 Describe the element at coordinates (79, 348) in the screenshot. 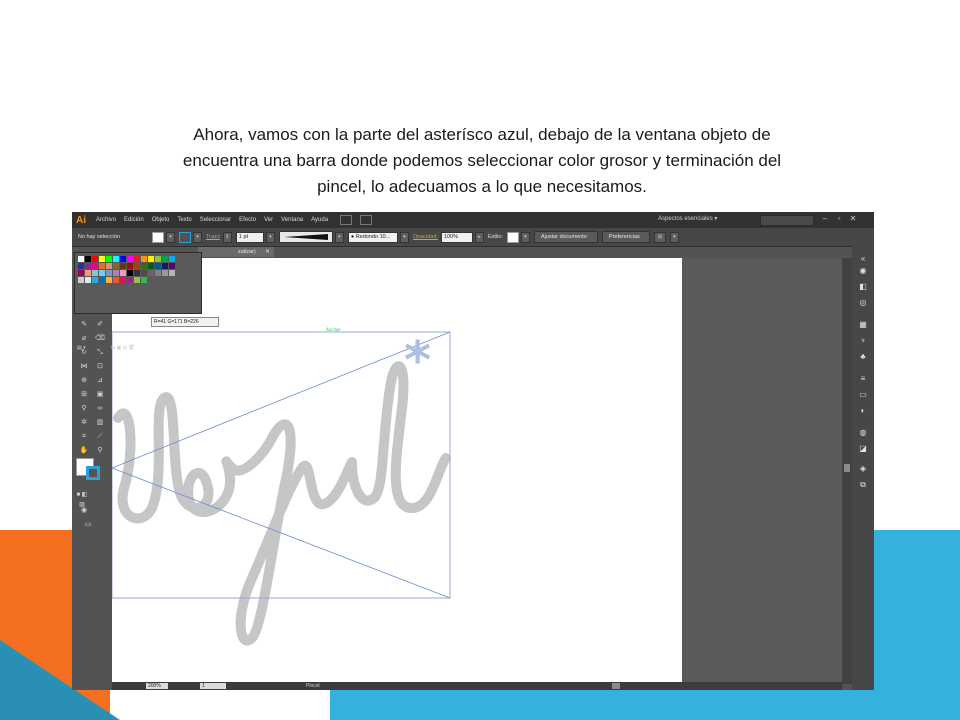

I see `swatch-libraries-icon: ▤` at that location.